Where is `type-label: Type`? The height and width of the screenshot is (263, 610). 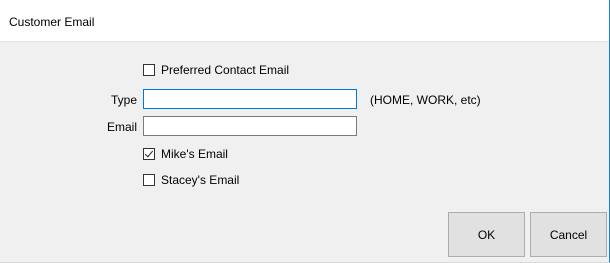
type-label: Type is located at coordinates (123, 100).